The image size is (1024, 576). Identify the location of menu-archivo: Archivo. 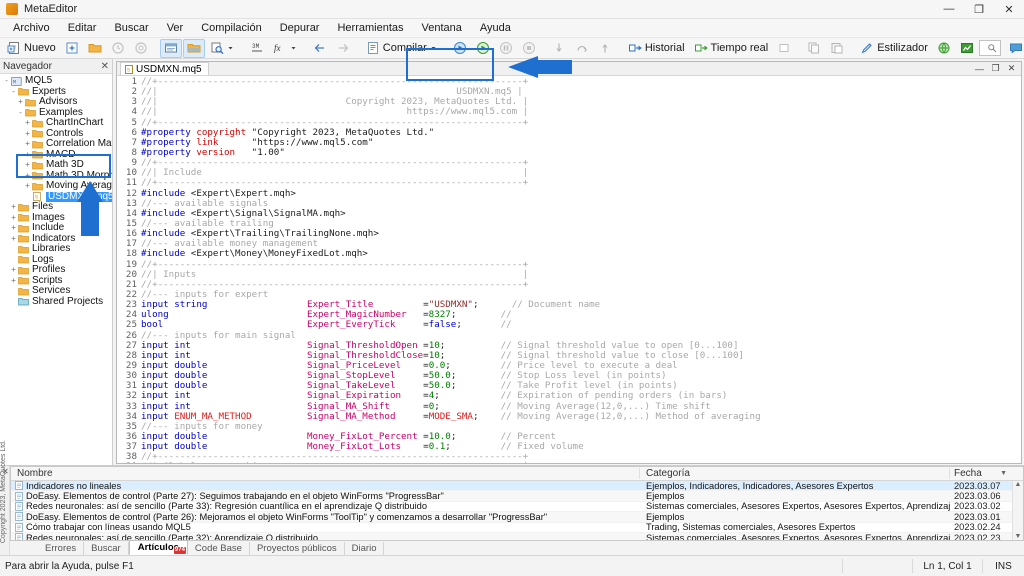
(31, 28).